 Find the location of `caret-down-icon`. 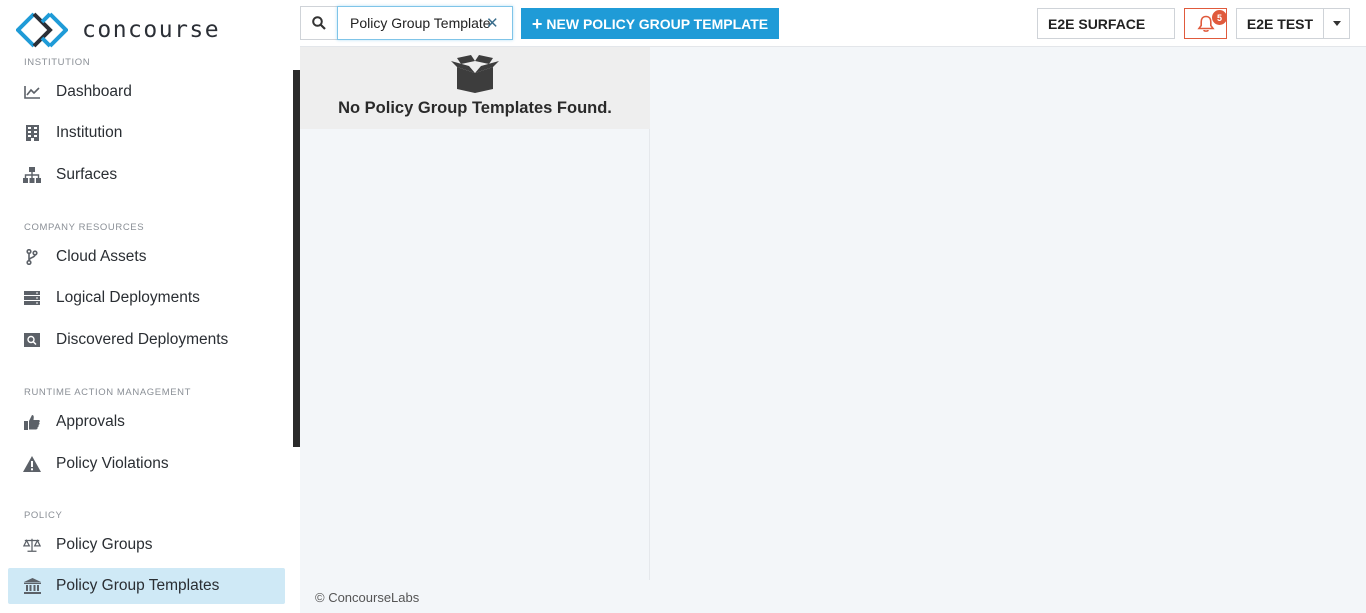

caret-down-icon is located at coordinates (1336, 23).